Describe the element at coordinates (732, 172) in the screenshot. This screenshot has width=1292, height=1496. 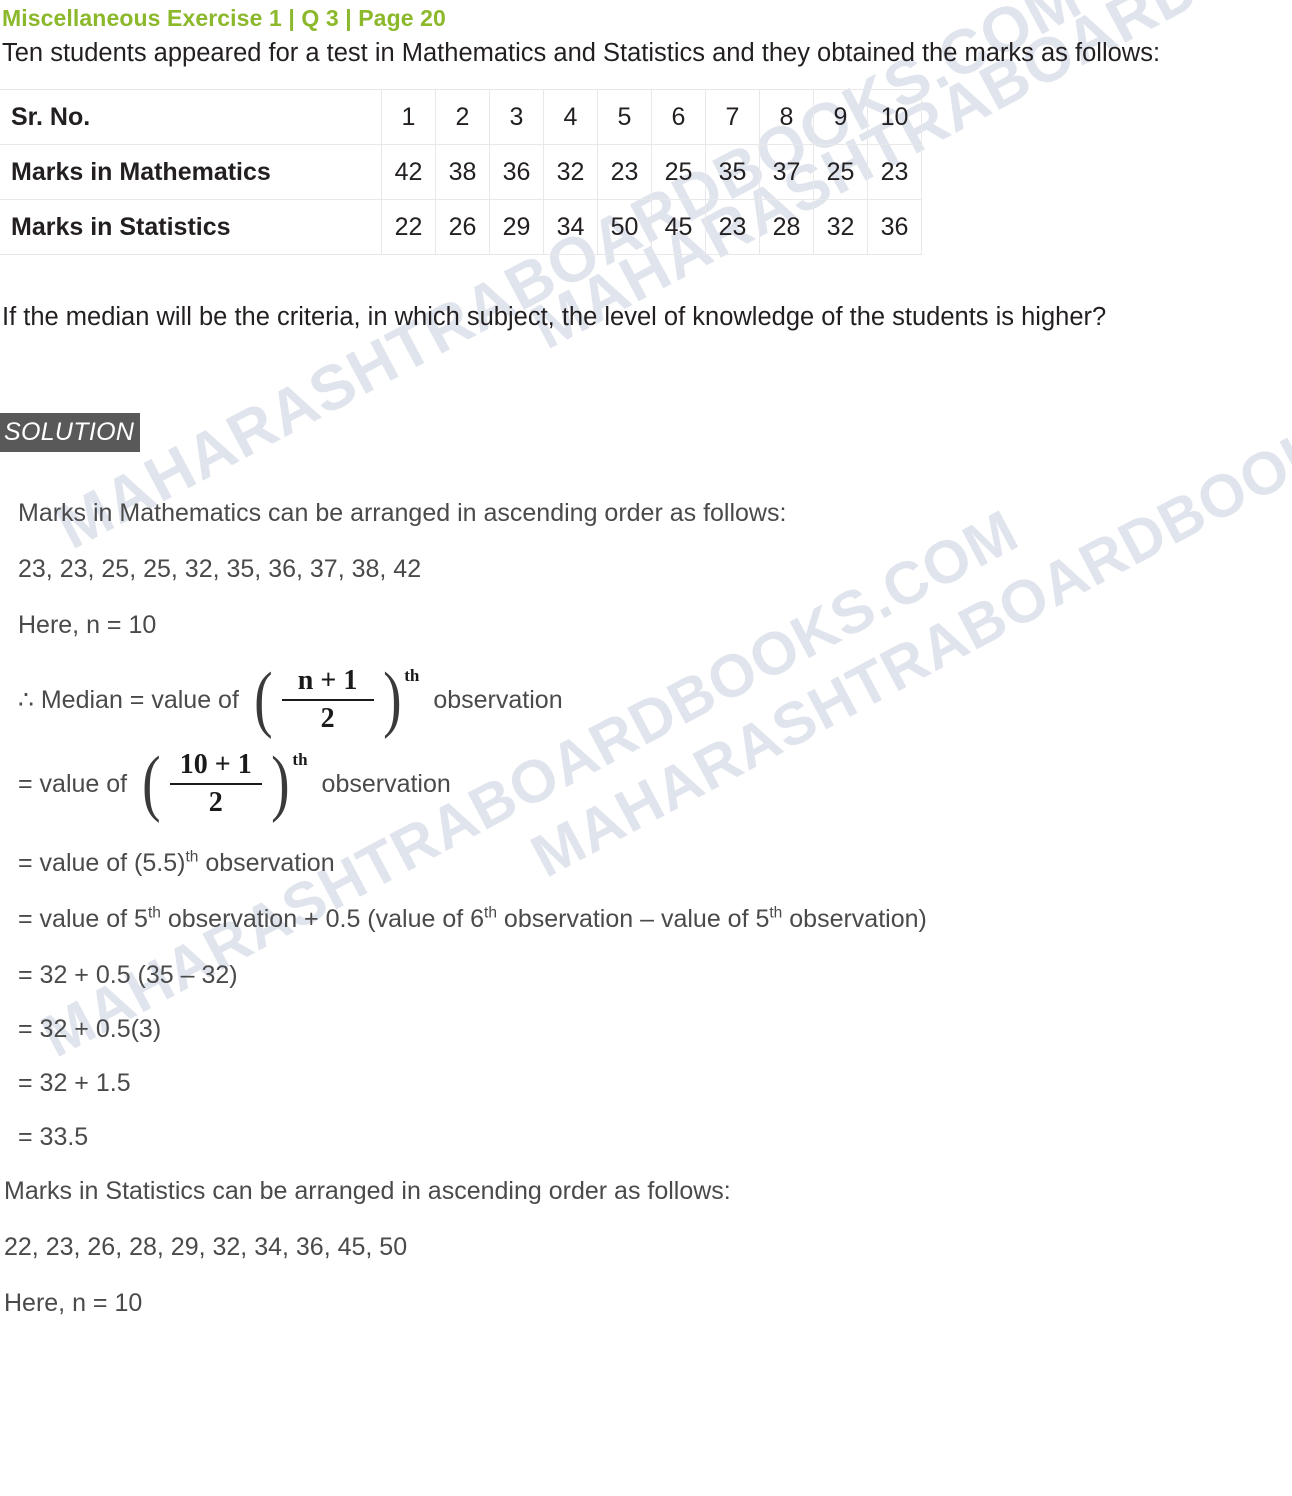
I see `table-cell: 35` at that location.